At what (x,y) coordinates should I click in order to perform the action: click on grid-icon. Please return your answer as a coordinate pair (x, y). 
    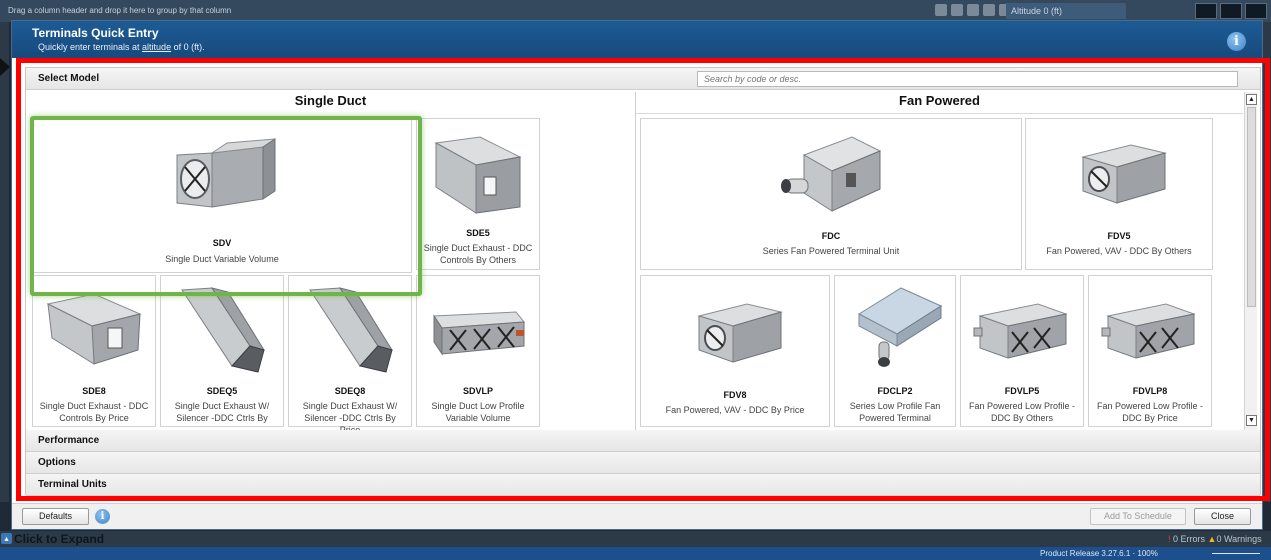
    Looking at the image, I should click on (941, 10).